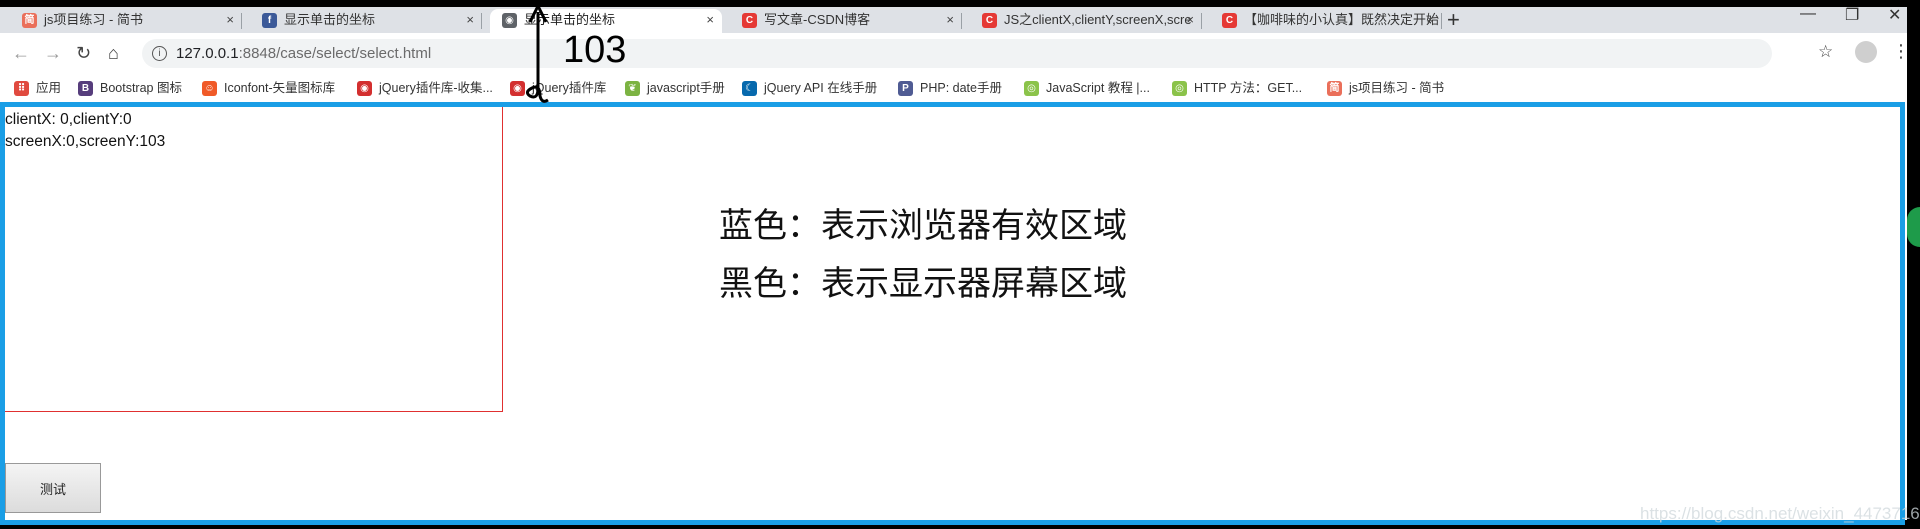 The image size is (1920, 529). I want to click on bookmark-label: Bootstrap 图标, so click(141, 88).